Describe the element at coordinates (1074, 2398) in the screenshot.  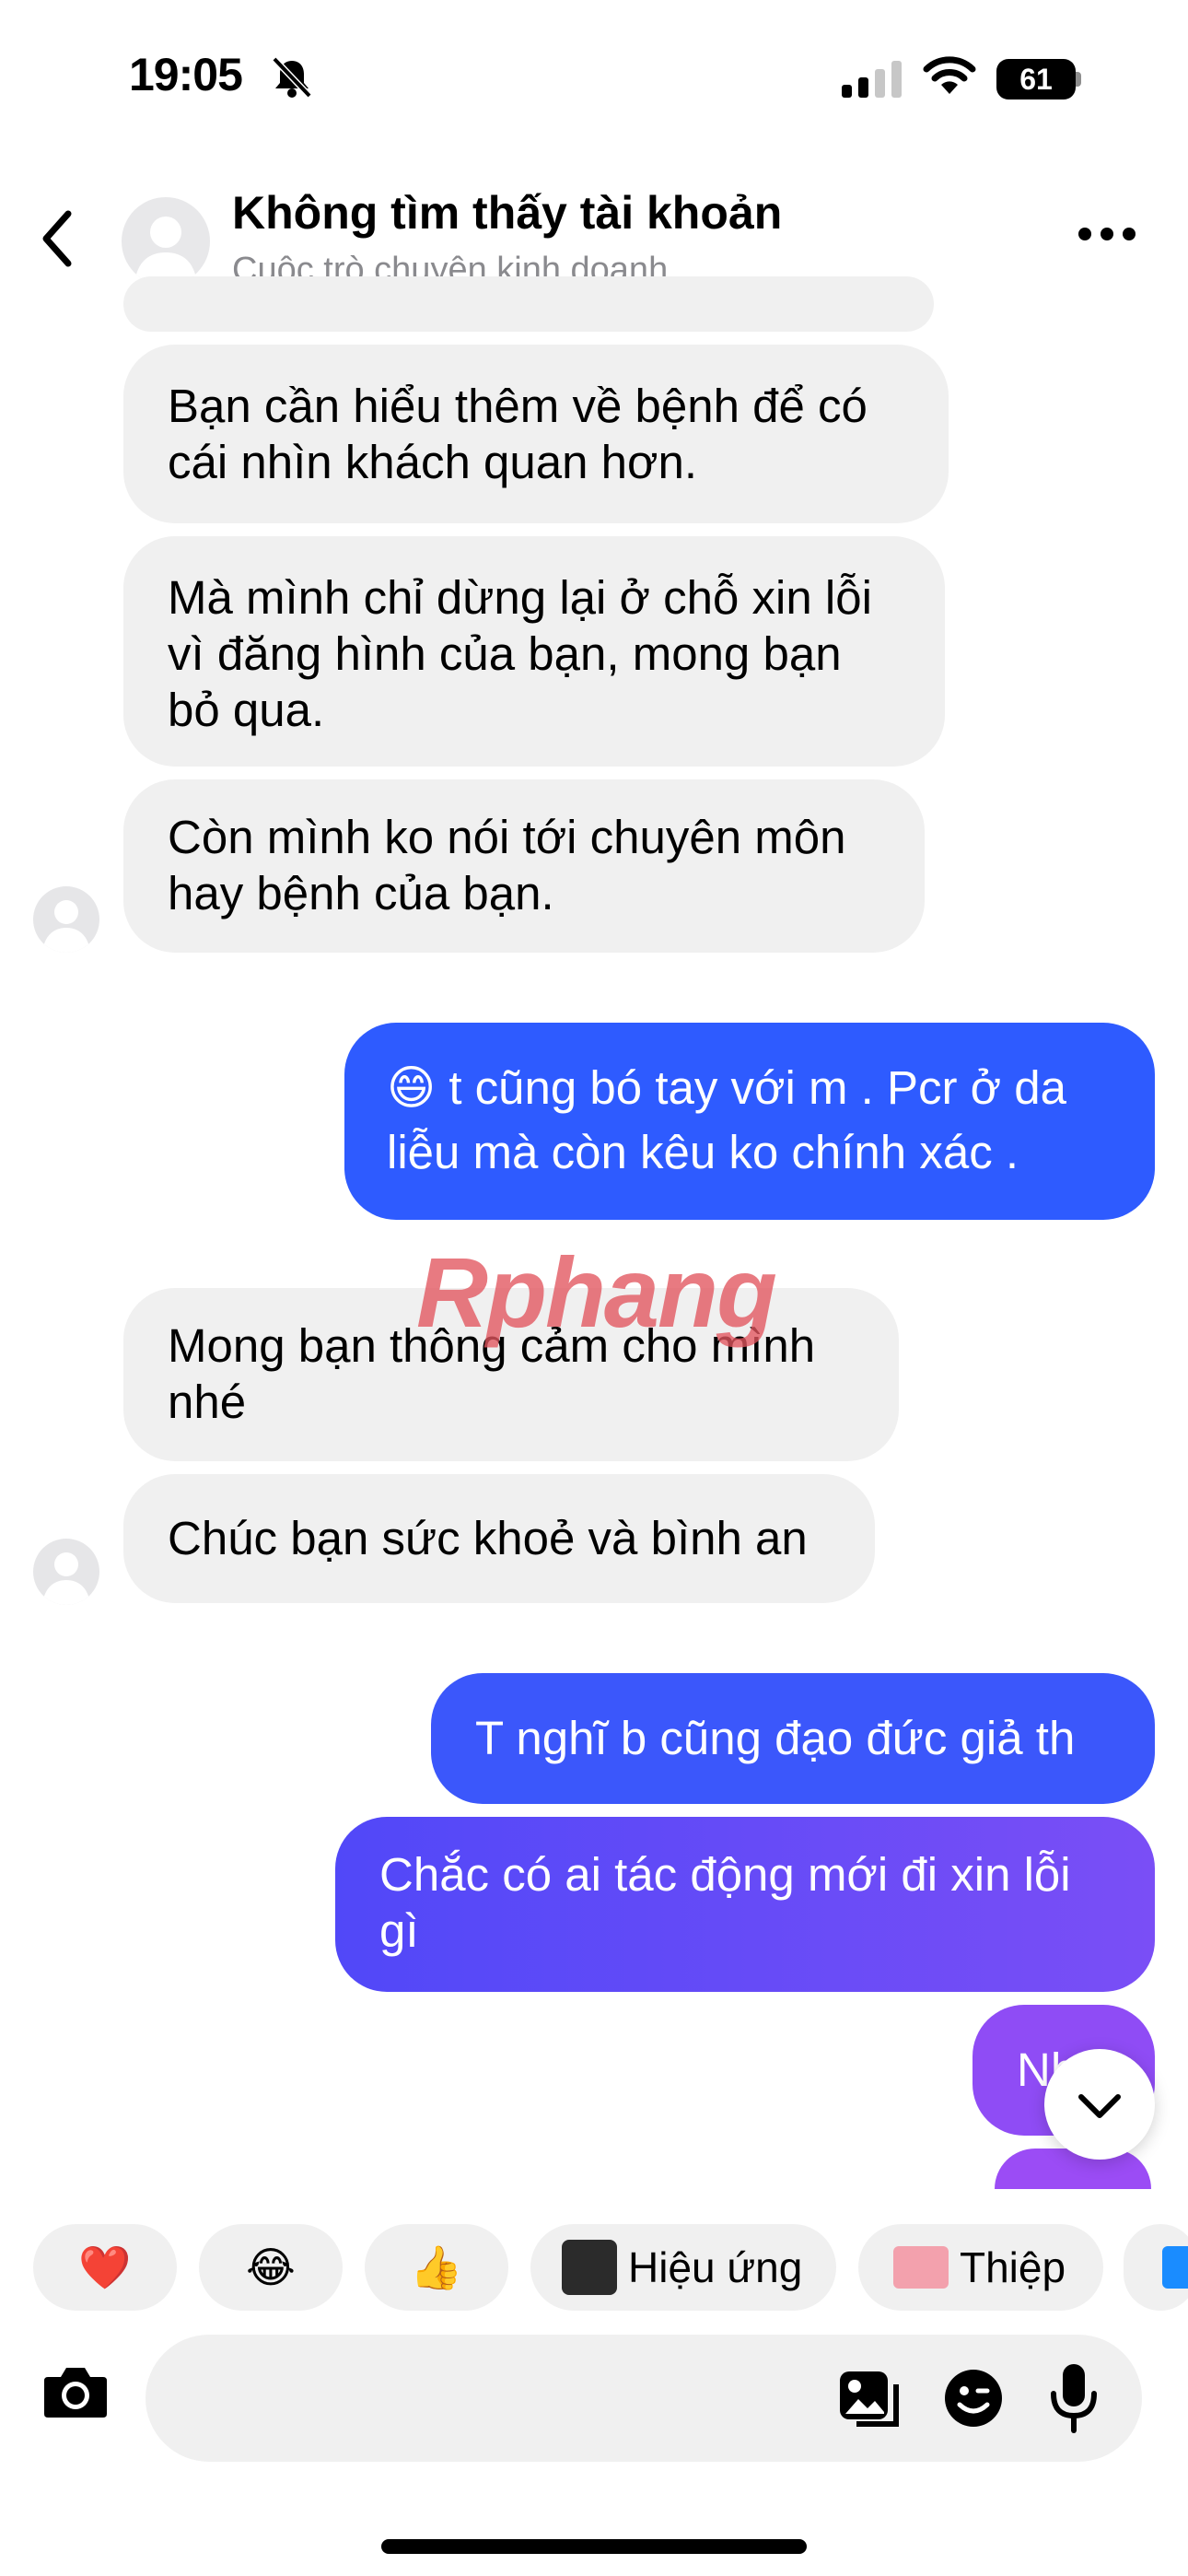
I see `microphone-icon` at that location.